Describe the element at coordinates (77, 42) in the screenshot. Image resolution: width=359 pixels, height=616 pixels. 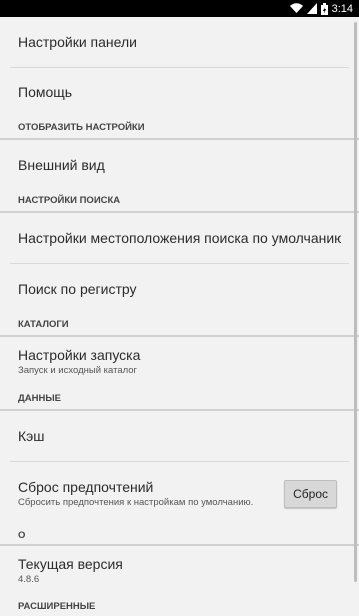
I see `panel-settings-title: Настройки панели` at that location.